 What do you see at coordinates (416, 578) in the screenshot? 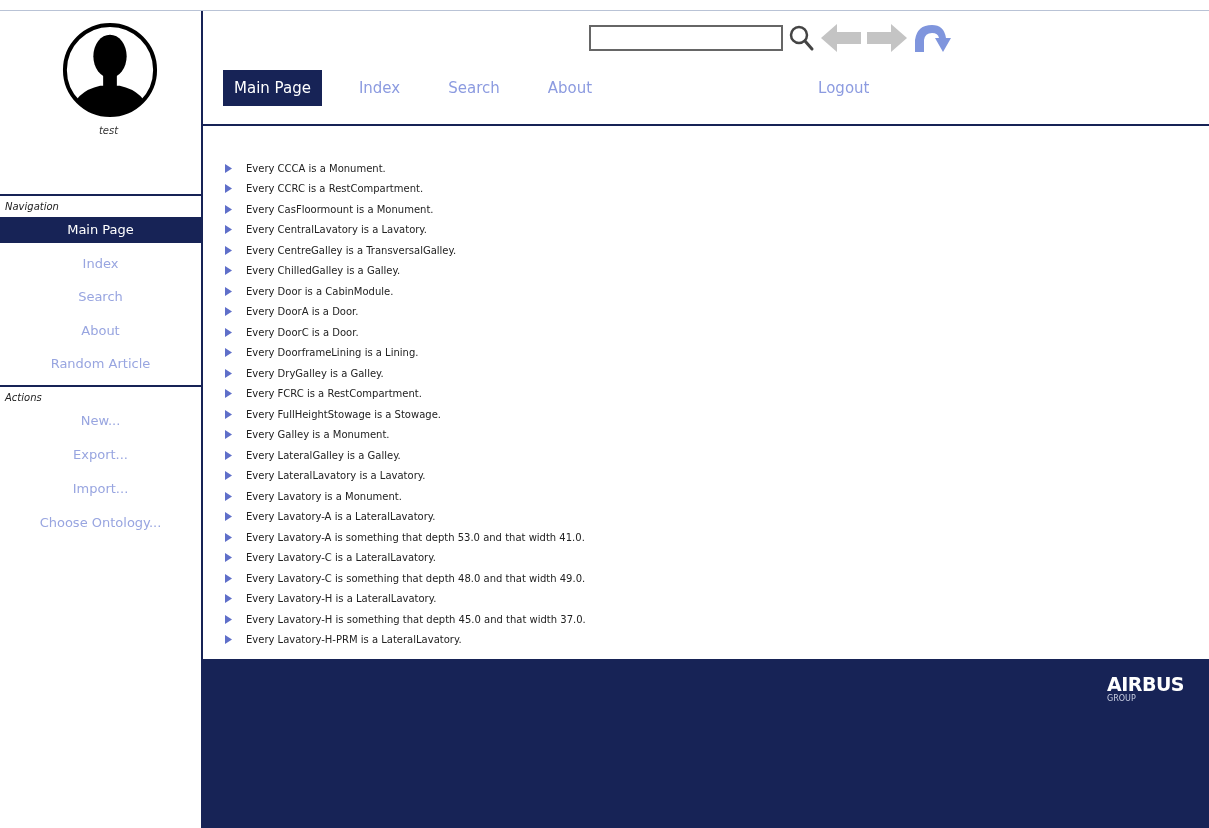
I see `statement-text: Every Lavatory-C is something that depth 48.0 and that width 49.0.` at bounding box center [416, 578].